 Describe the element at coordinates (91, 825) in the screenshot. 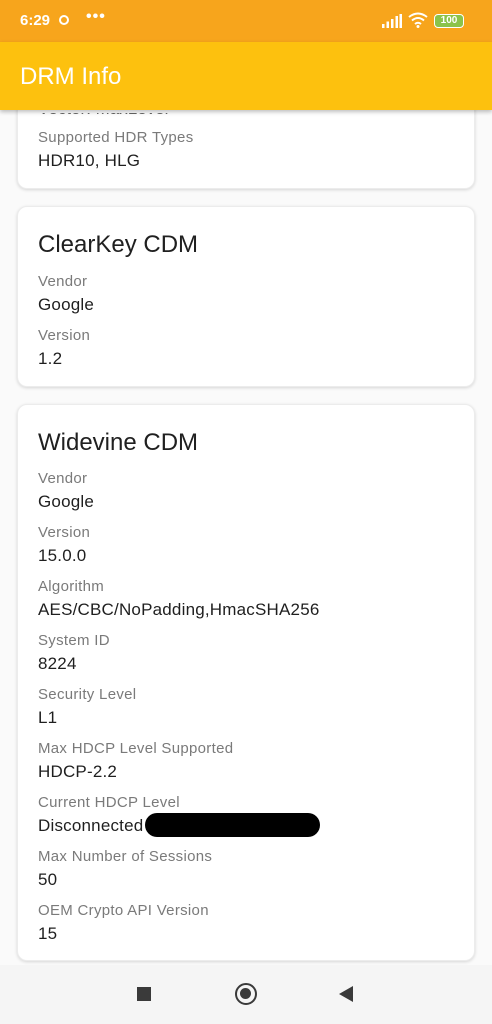

I see `field-value: Disconnected` at that location.